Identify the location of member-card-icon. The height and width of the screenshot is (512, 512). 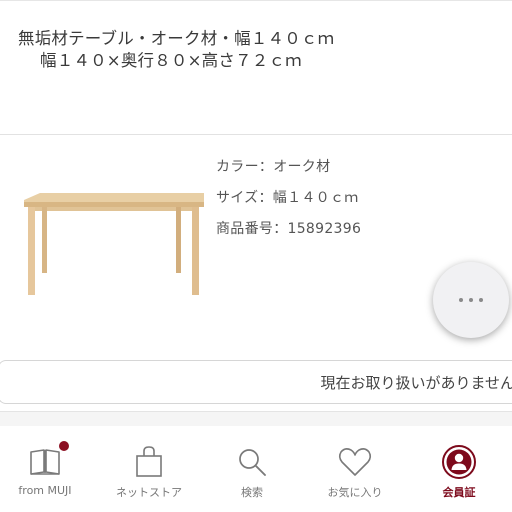
(459, 462).